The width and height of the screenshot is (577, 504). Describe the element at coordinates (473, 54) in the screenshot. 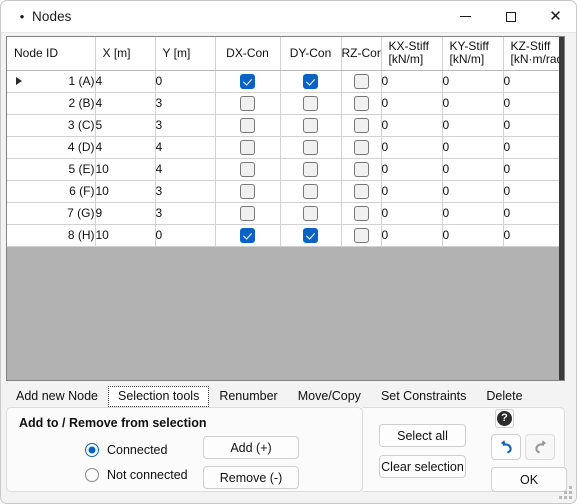

I see `column-header-ky-stiff: KY-Stiff [kN/m]` at that location.